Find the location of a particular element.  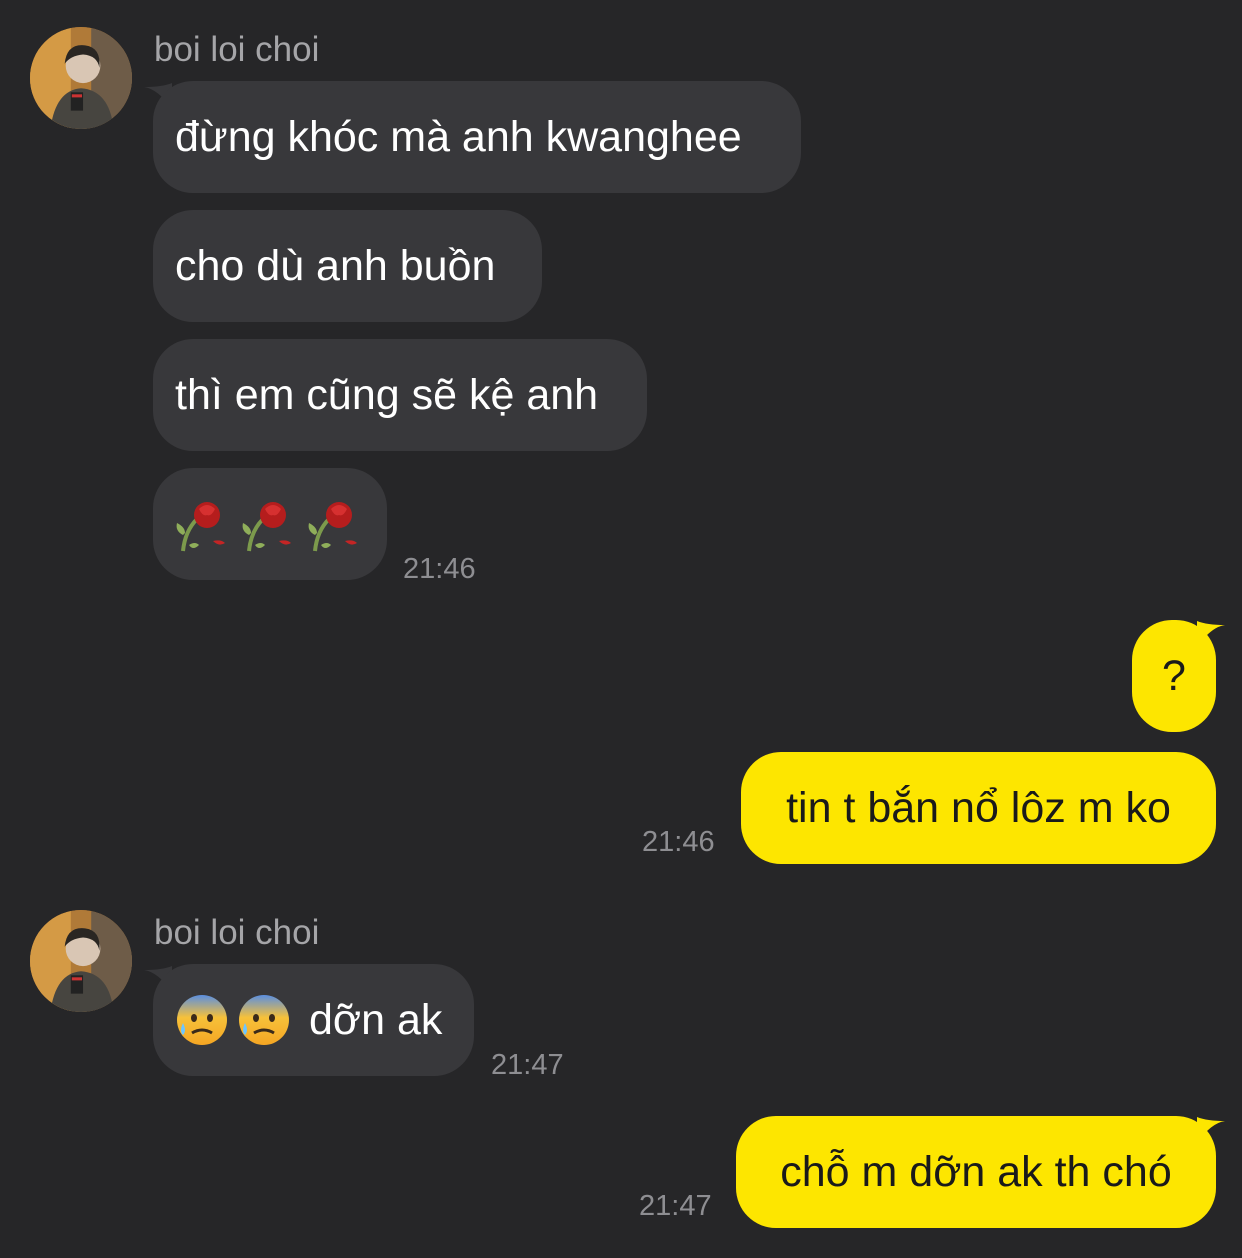

message-bubble: tin t bắn nổ lôz m ko is located at coordinates (978, 808).